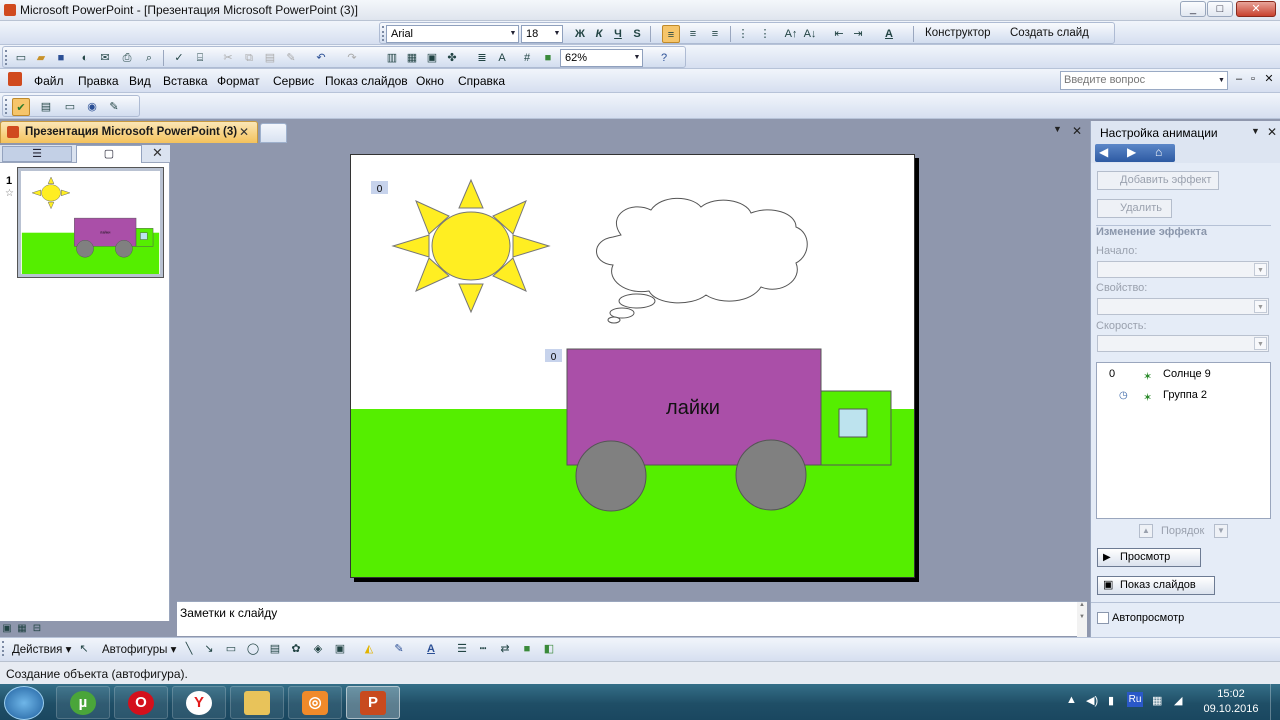  I want to click on decrease-indent-icon: ⇤, so click(839, 34).